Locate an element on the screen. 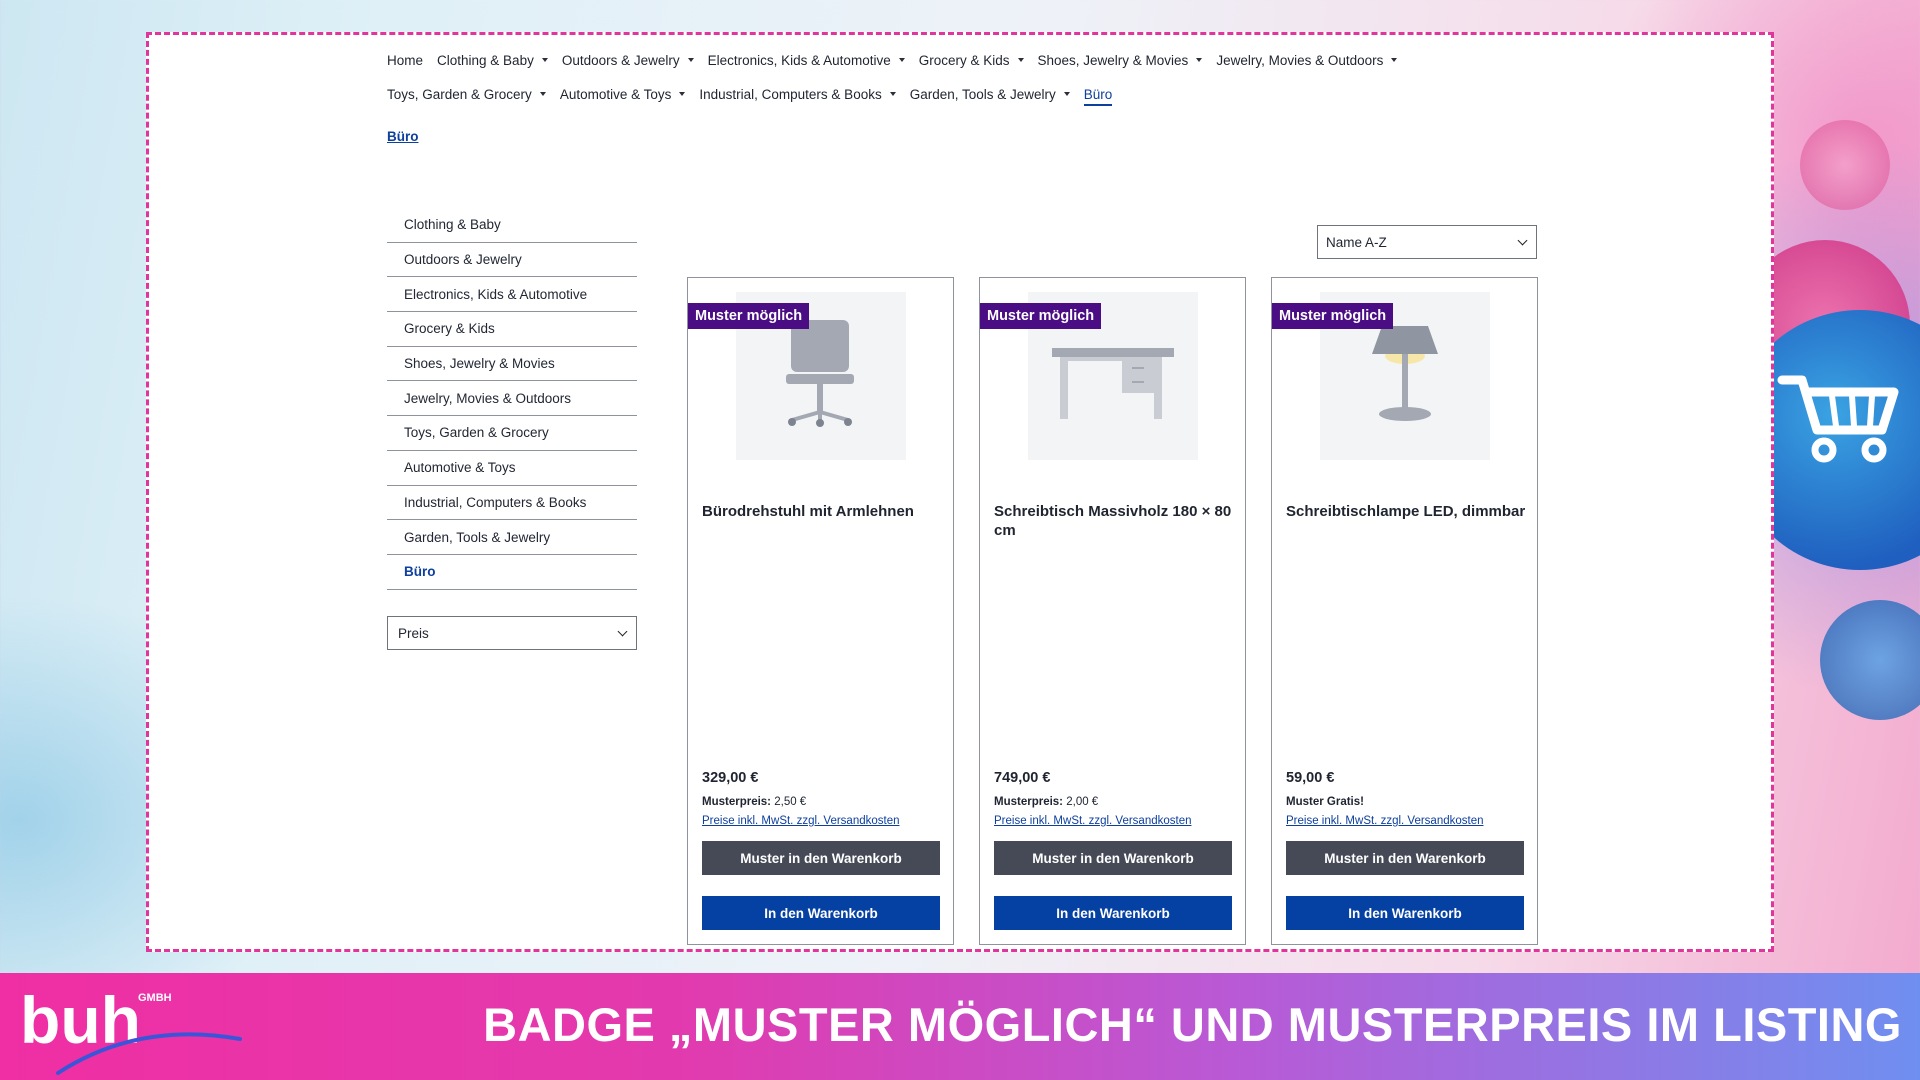 The height and width of the screenshot is (1080, 1920). nav-item-label: Büro is located at coordinates (1098, 94).